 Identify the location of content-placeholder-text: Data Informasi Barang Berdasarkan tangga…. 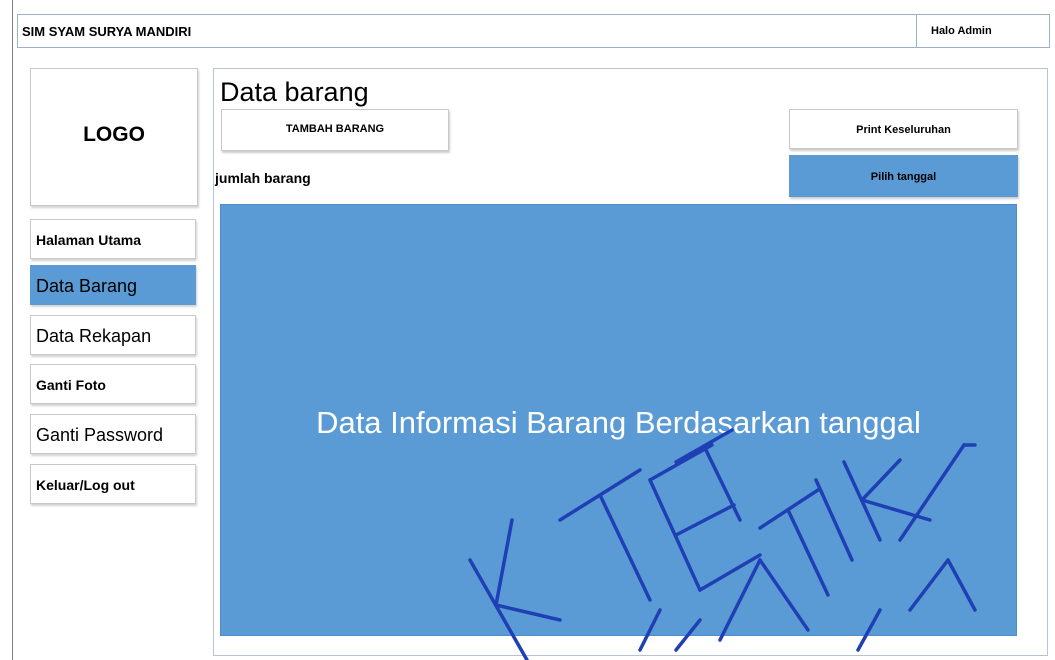
(618, 422).